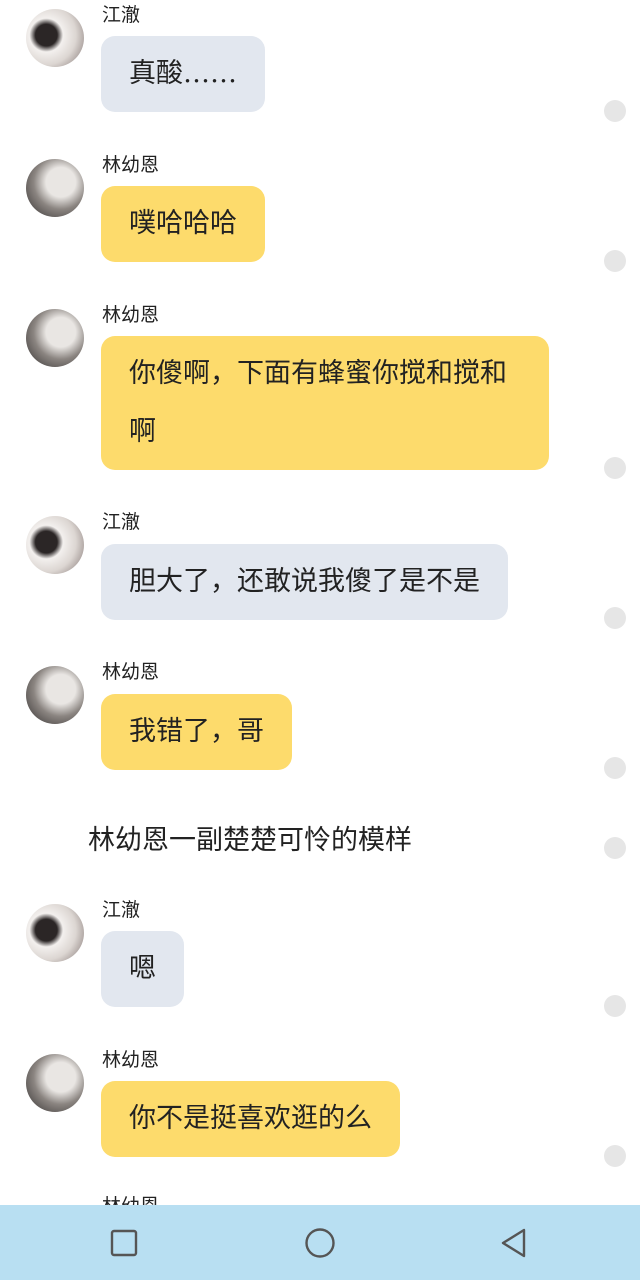 The image size is (640, 1280). I want to click on navigation-bar, so click(320, 1242).